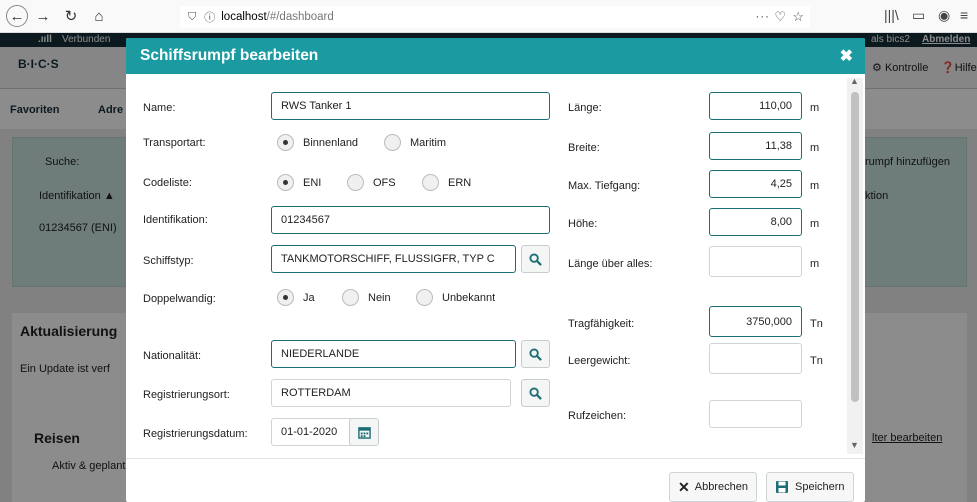 The height and width of the screenshot is (502, 977). I want to click on menu-icon: ≡, so click(964, 15).